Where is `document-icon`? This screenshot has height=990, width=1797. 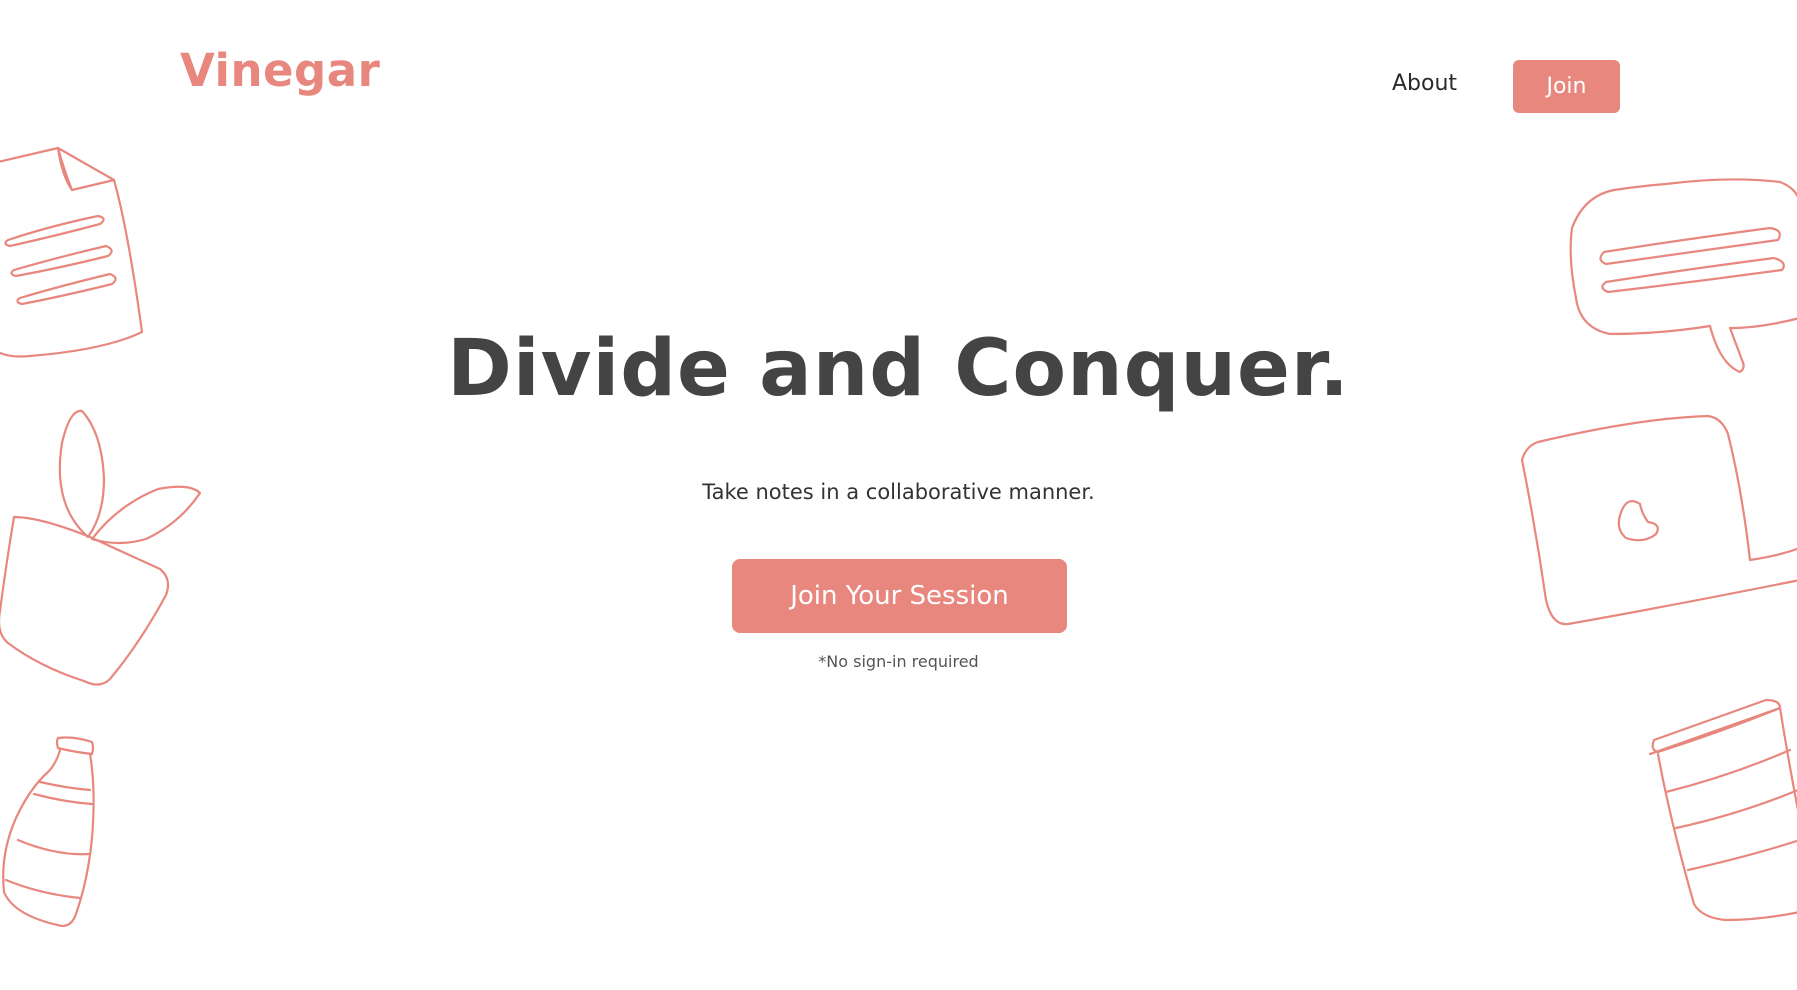 document-icon is located at coordinates (72, 252).